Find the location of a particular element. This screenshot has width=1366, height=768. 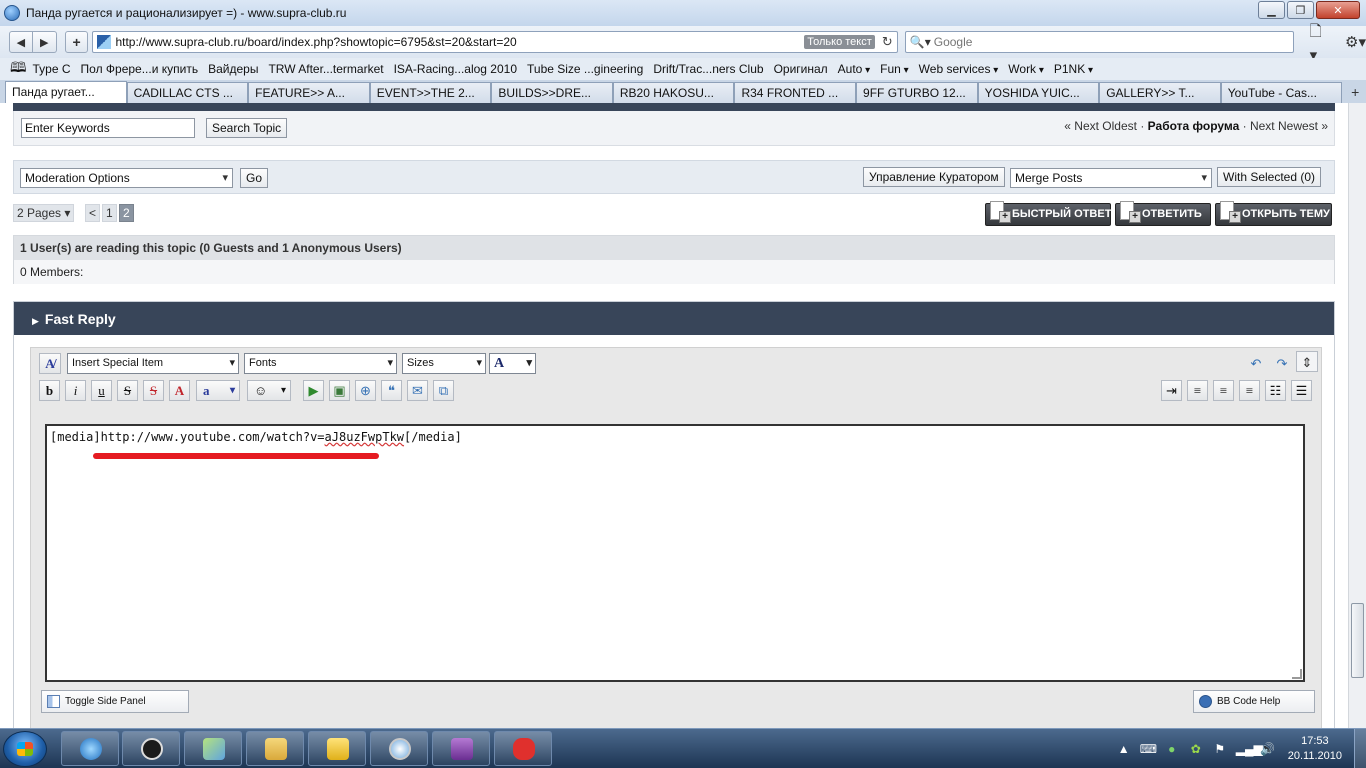

redo-icon: ↷ is located at coordinates (1282, 363).